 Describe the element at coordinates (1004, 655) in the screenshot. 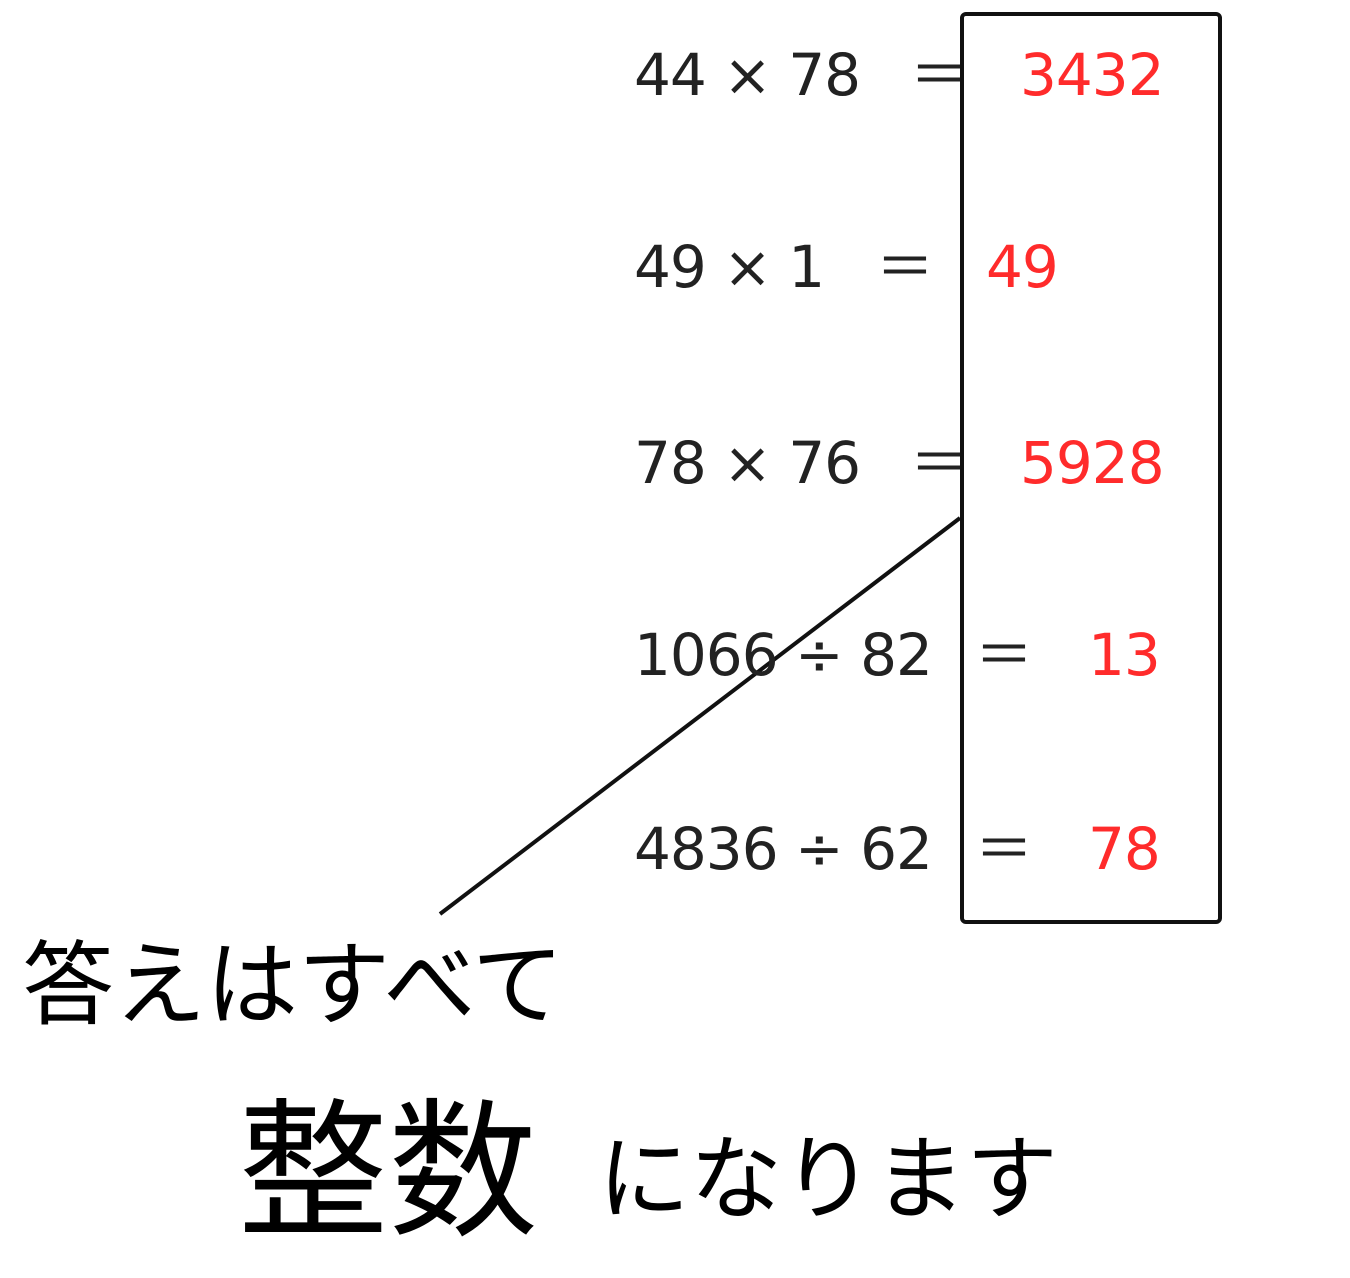

I see `equation-4-equals: ＝` at that location.